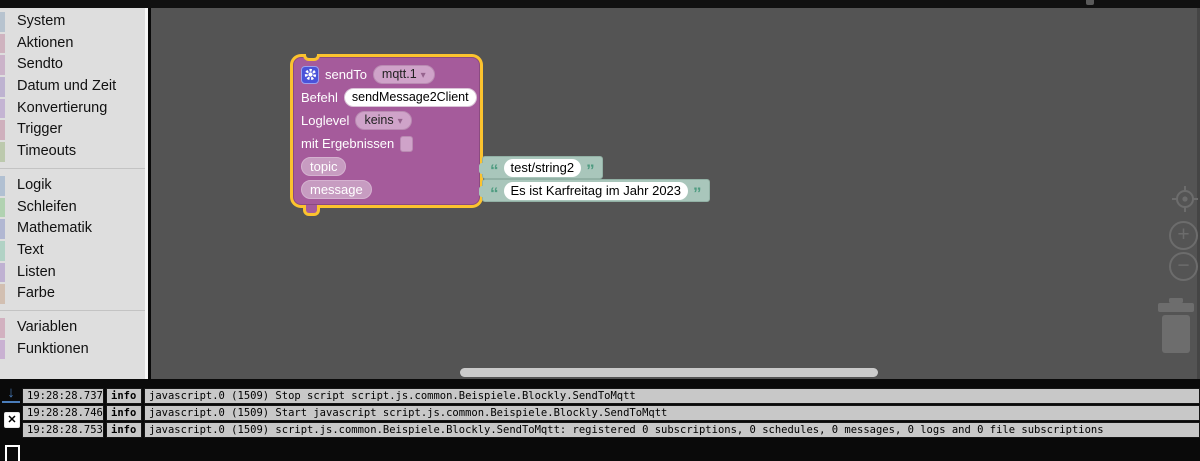  What do you see at coordinates (36, 293) in the screenshot?
I see `category-label: Farbe` at bounding box center [36, 293].